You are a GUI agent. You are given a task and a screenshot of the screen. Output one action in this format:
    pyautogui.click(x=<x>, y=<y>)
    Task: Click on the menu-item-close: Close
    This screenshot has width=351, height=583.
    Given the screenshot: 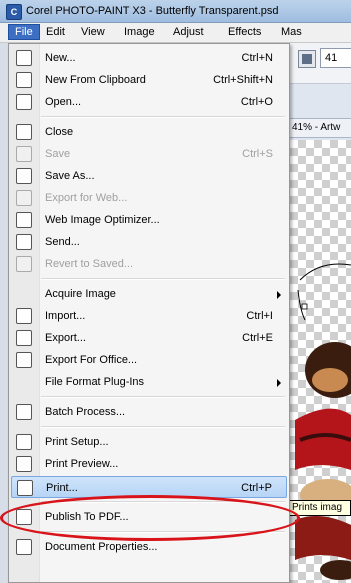 What is the action you would take?
    pyautogui.click(x=149, y=132)
    